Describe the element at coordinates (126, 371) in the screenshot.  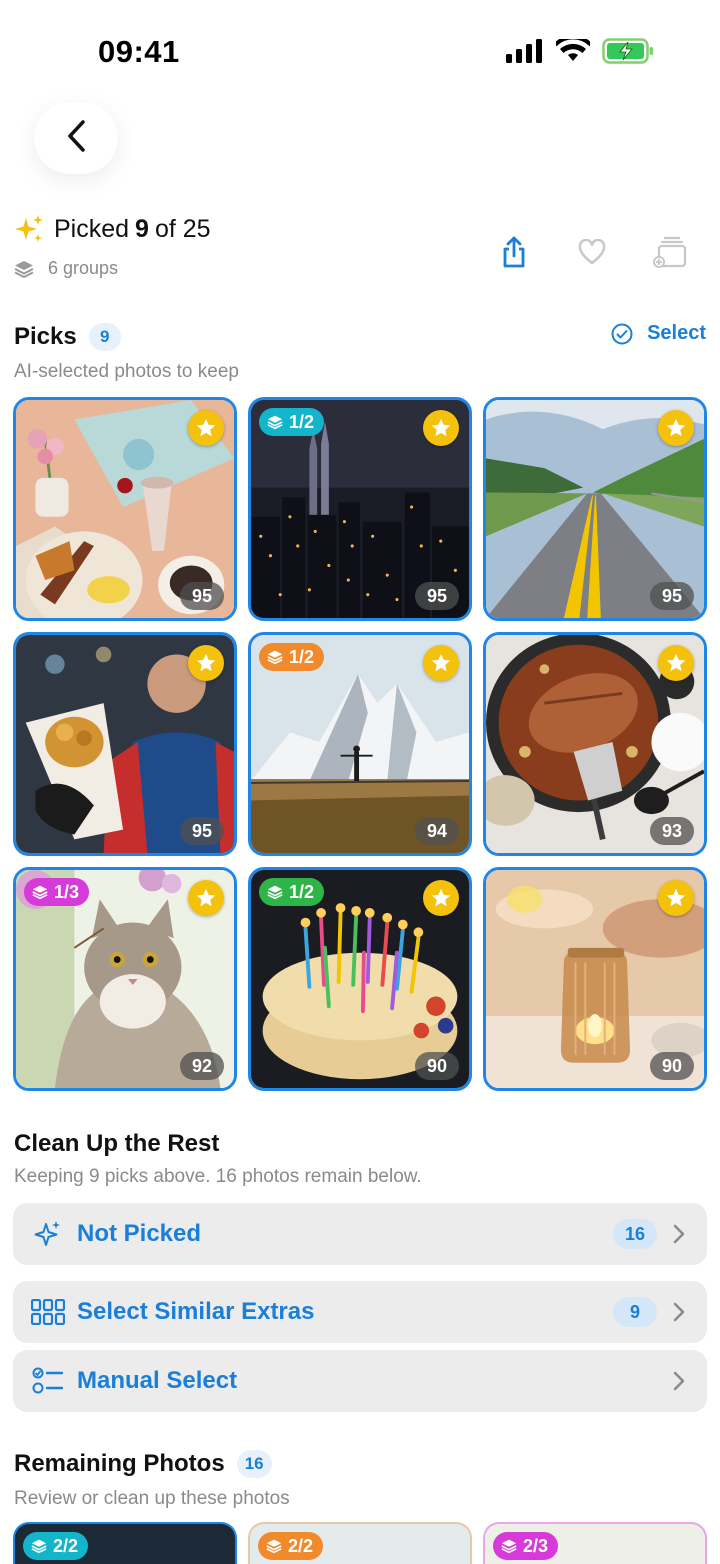
I see `picks-subtitle: AI-selected photos to keep` at that location.